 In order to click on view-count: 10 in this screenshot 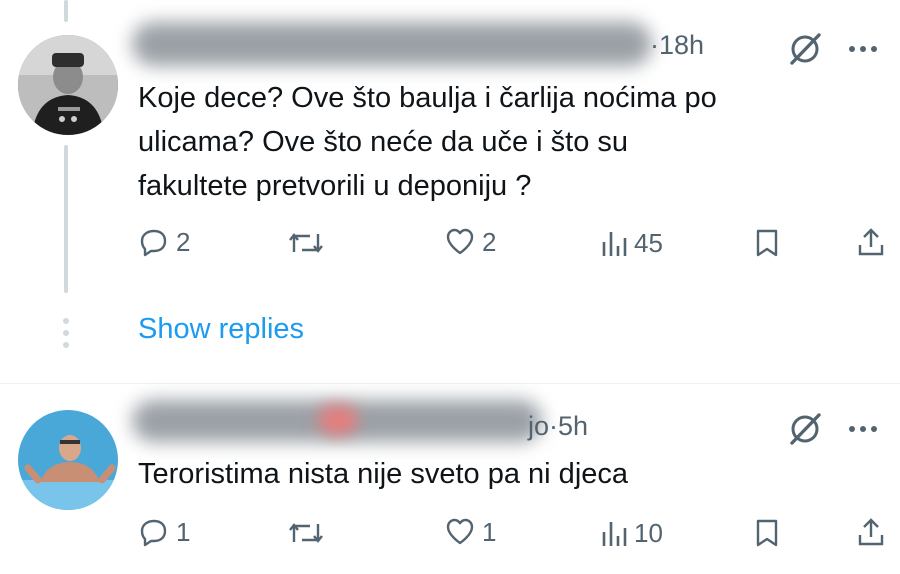, I will do `click(648, 533)`.